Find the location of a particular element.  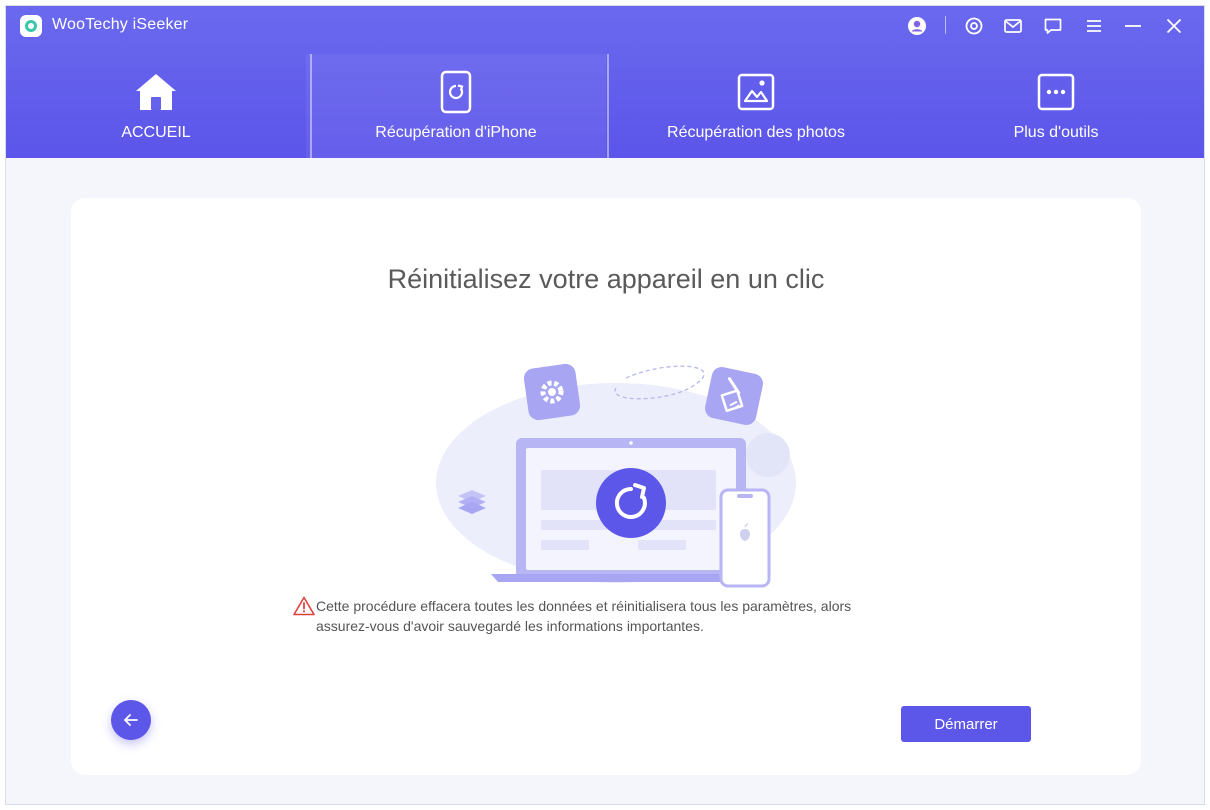

tab-label: Récupération d'iPhone is located at coordinates (456, 132).